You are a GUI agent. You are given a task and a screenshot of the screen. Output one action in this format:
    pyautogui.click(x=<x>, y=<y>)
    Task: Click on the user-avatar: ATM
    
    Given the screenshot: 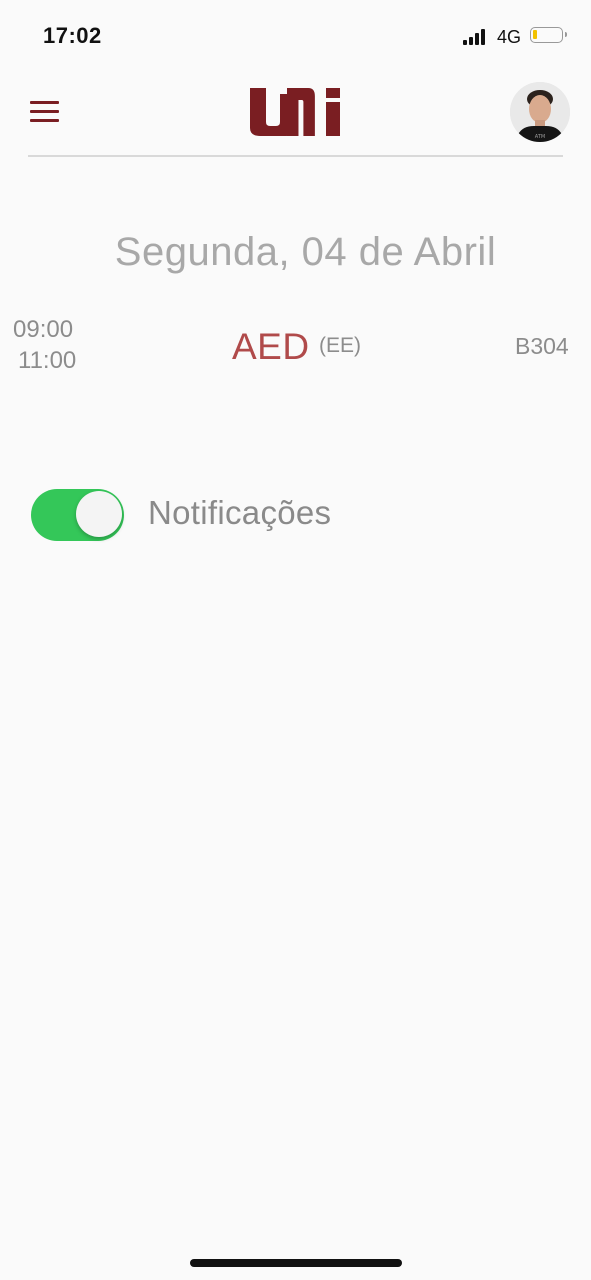 What is the action you would take?
    pyautogui.click(x=540, y=112)
    